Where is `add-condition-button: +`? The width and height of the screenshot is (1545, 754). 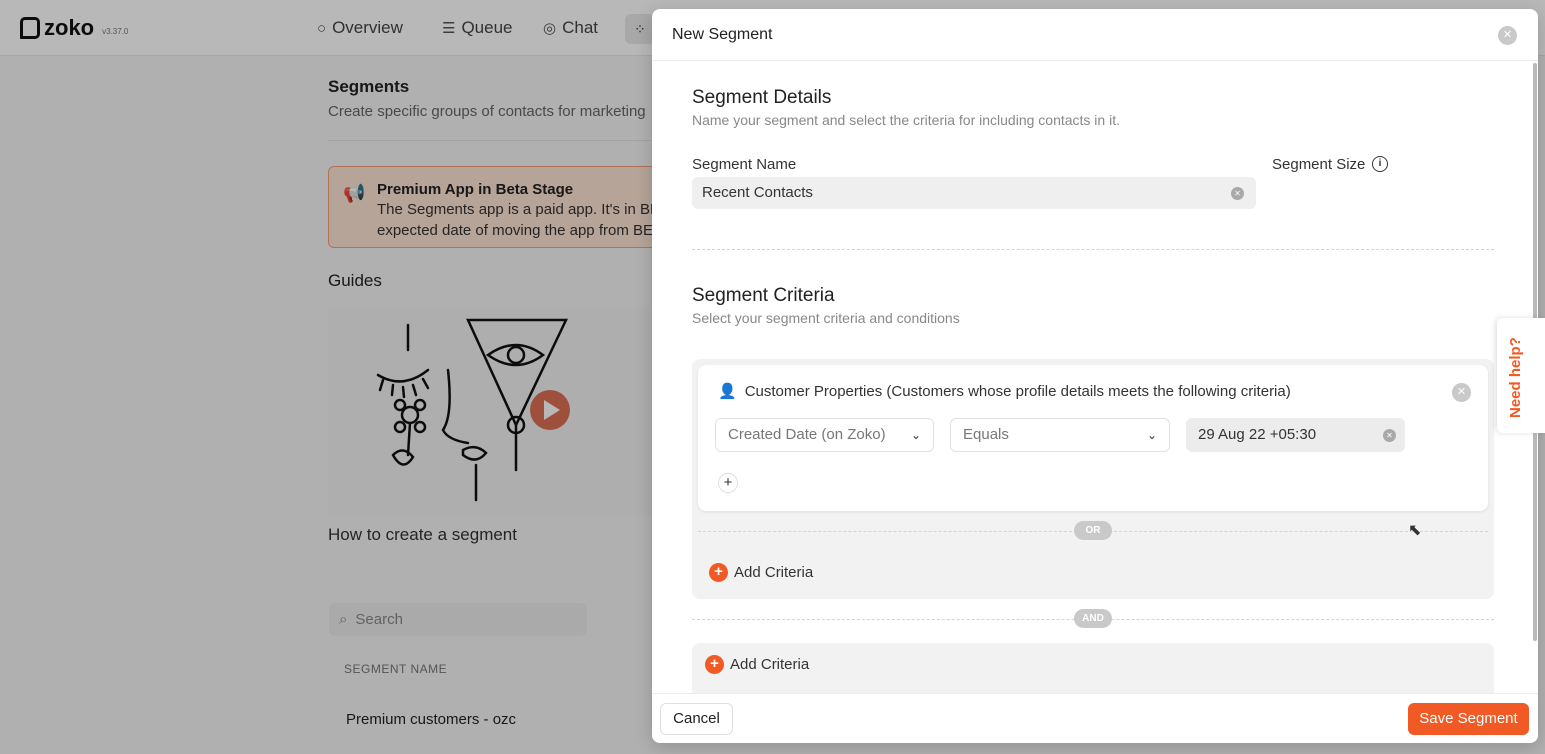
add-condition-button: + is located at coordinates (728, 483).